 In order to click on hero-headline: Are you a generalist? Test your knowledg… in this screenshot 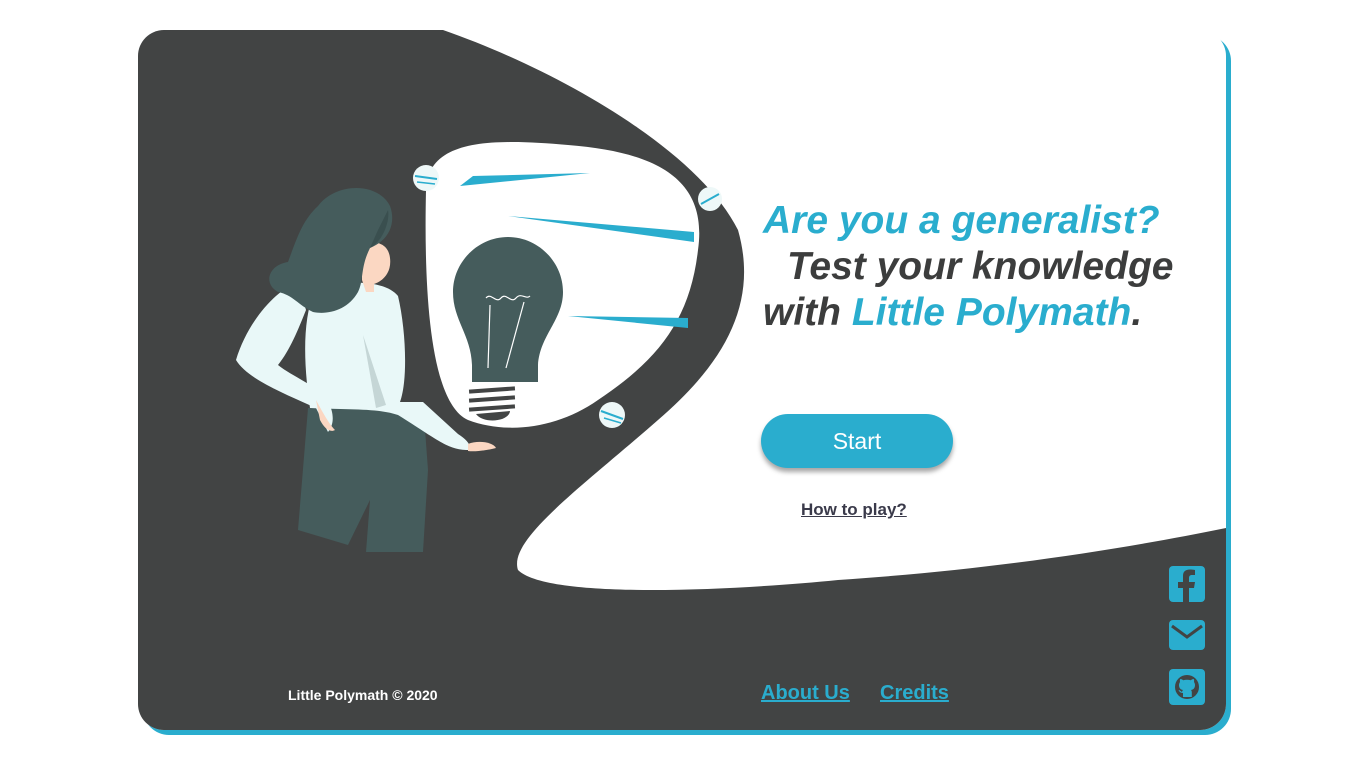, I will do `click(968, 267)`.